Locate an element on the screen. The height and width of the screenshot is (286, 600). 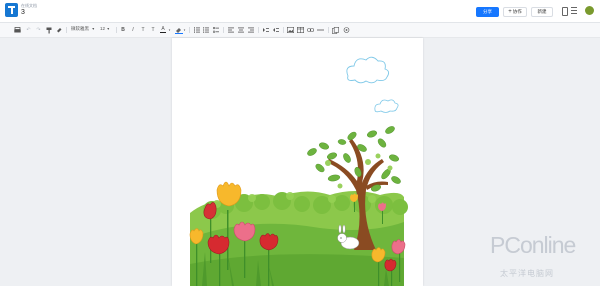
avatar is located at coordinates (589, 10).